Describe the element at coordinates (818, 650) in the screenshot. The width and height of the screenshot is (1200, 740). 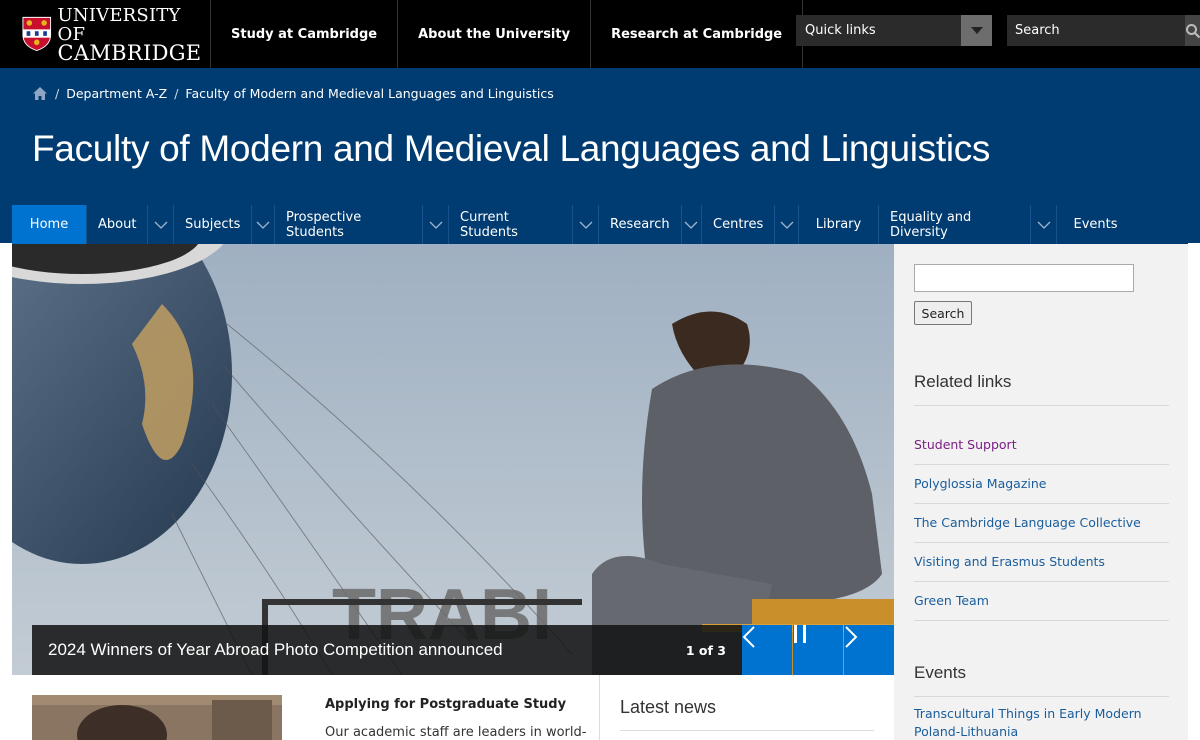
I see `carousel-pause-button` at that location.